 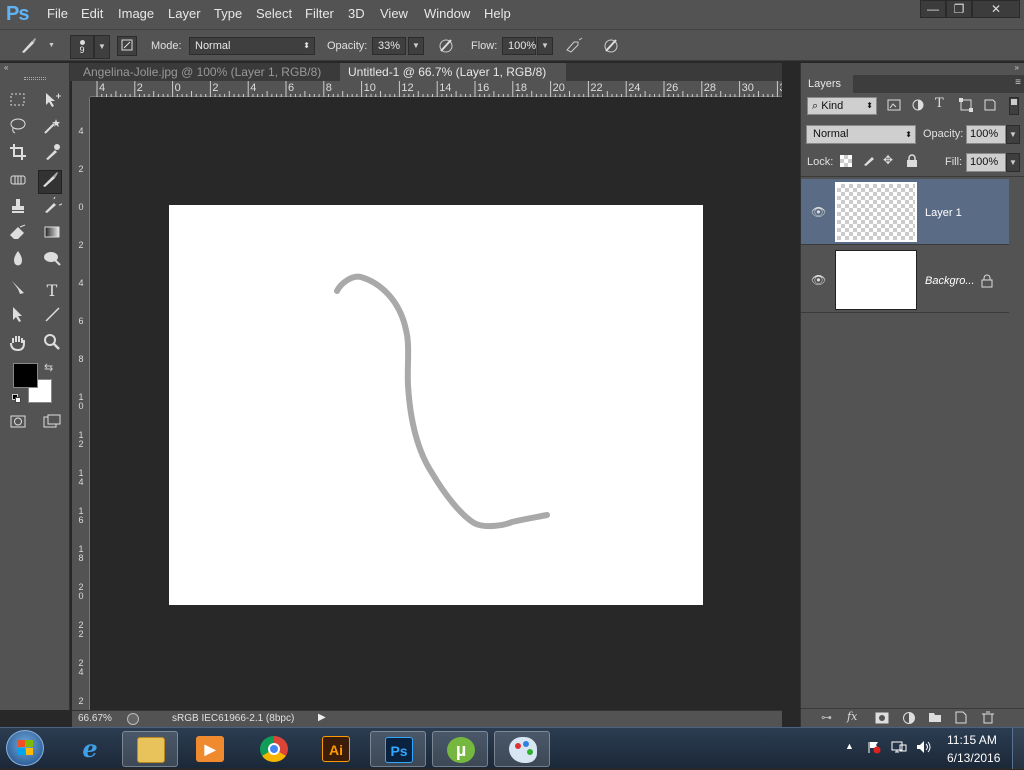 I want to click on media-player-icon: ▶, so click(x=210, y=749).